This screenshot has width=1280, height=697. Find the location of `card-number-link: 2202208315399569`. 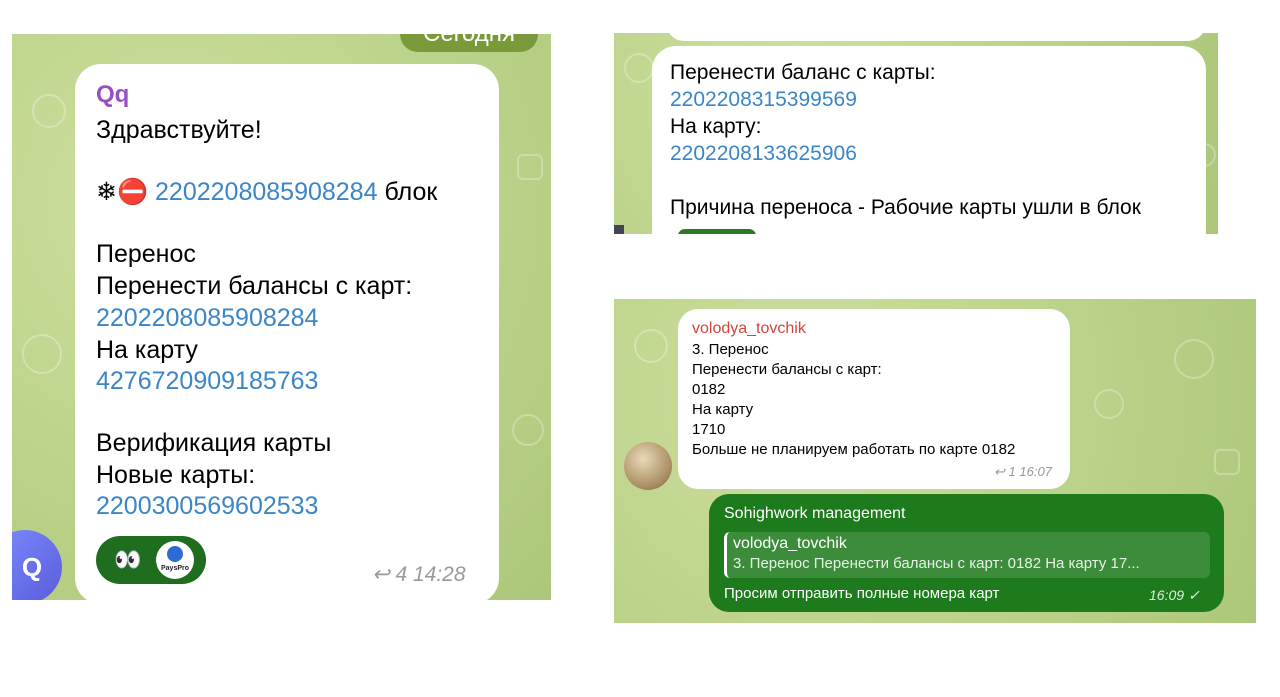

card-number-link: 2202208315399569 is located at coordinates (763, 100).